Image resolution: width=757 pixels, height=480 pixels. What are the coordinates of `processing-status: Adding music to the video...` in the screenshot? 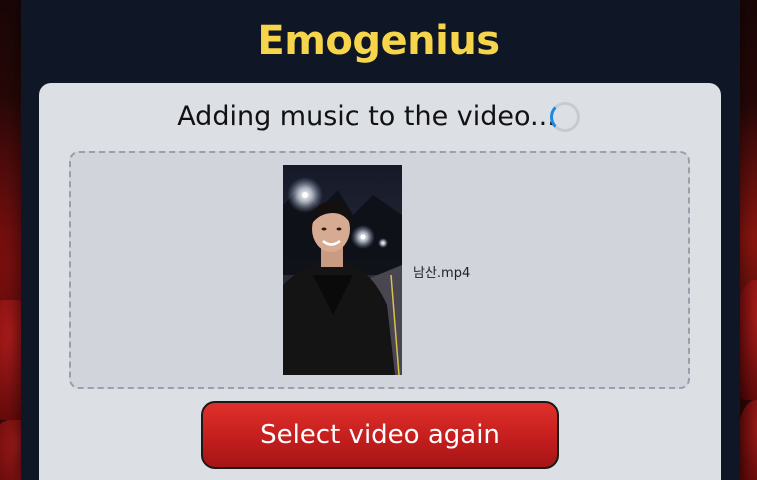 It's located at (378, 116).